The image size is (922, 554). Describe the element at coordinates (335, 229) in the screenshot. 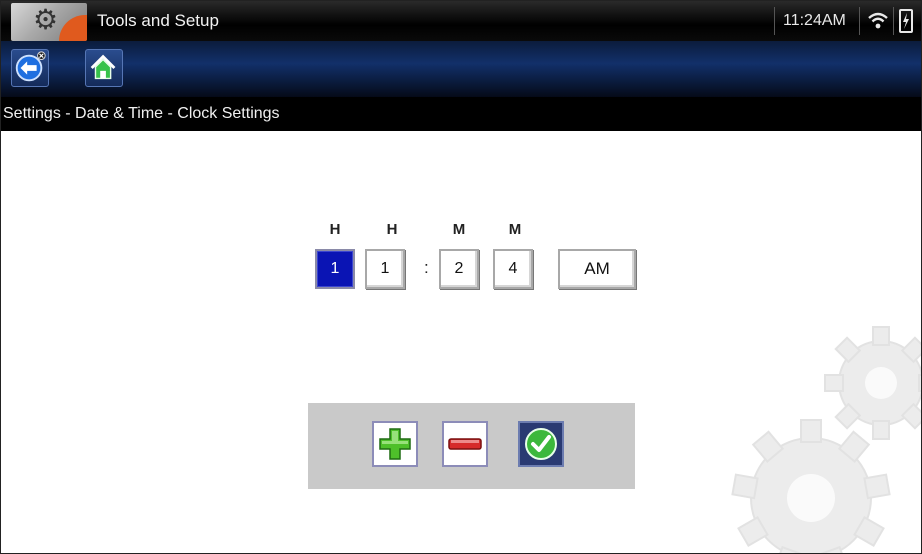

I see `hour-tens-label: H` at that location.